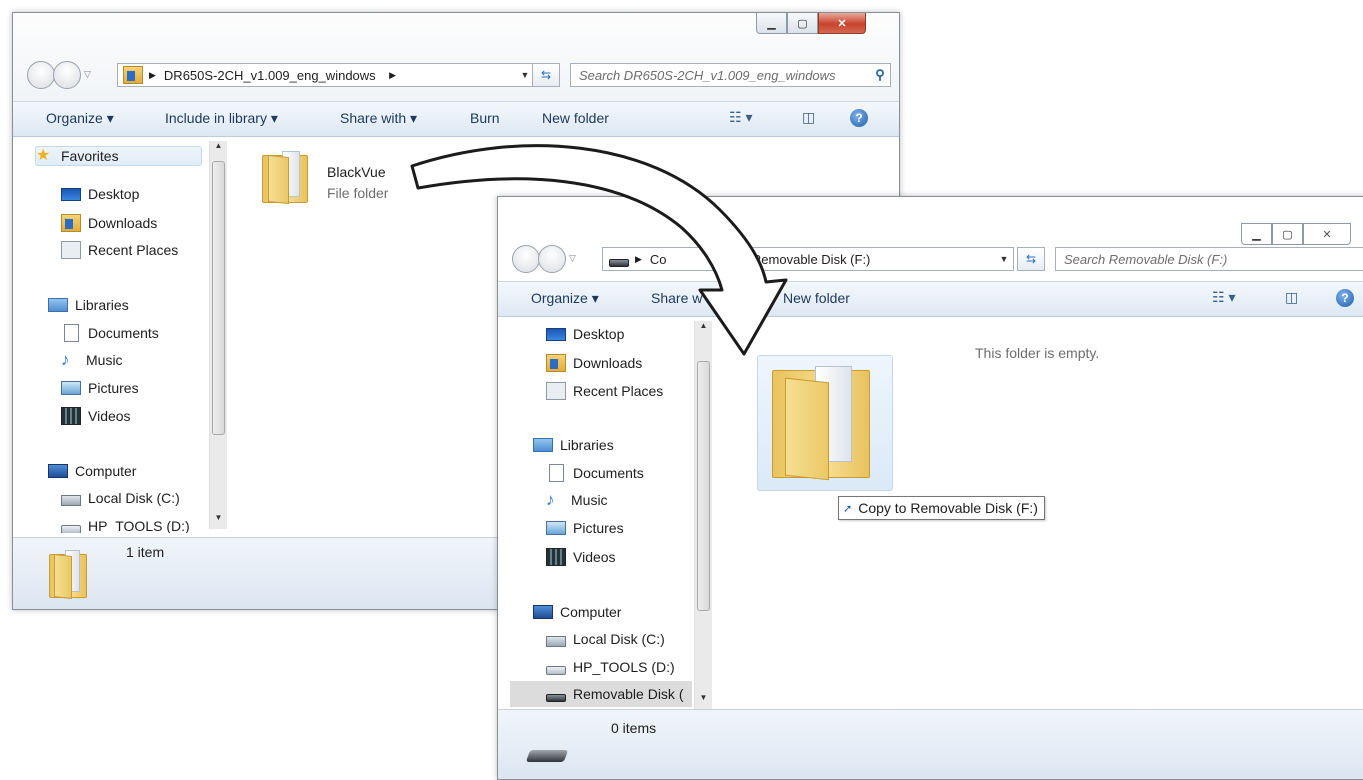  What do you see at coordinates (594, 557) in the screenshot?
I see `nav-label: Videos` at bounding box center [594, 557].